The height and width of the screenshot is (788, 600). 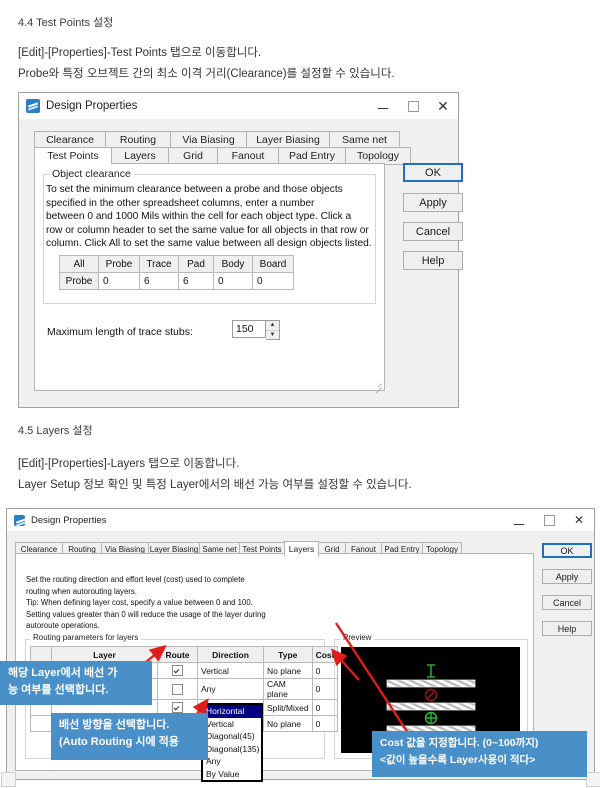 I want to click on cell-type-1: No plane, so click(x=288, y=670).